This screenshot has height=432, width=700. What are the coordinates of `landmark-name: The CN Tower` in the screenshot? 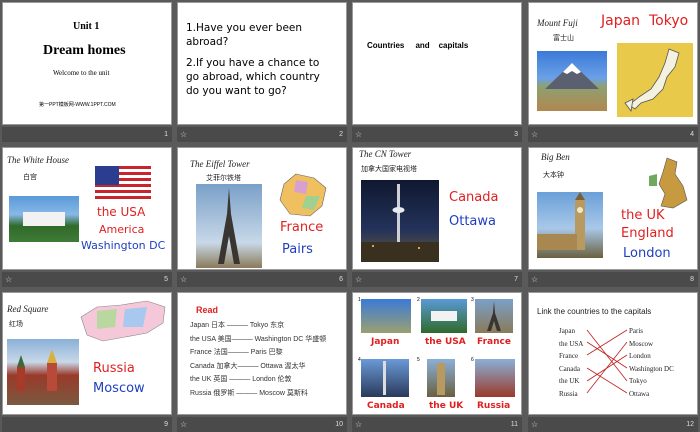 It's located at (385, 154).